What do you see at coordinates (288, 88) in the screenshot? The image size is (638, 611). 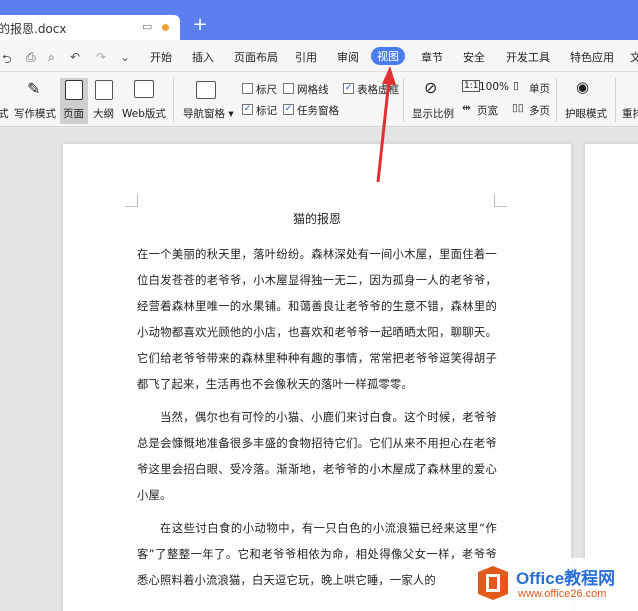 I see `gridline-checkbox` at bounding box center [288, 88].